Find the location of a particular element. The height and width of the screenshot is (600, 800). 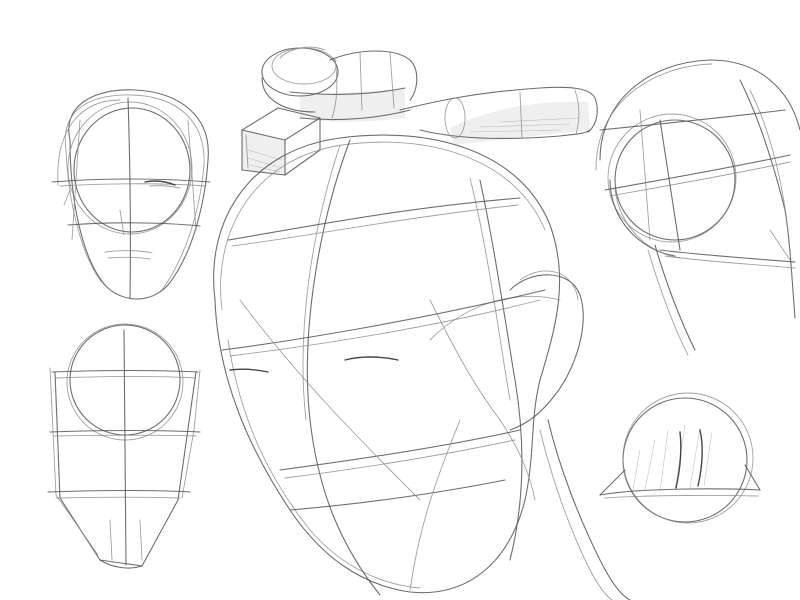

sphere-with-plane-bottom-right is located at coordinates (680, 458).